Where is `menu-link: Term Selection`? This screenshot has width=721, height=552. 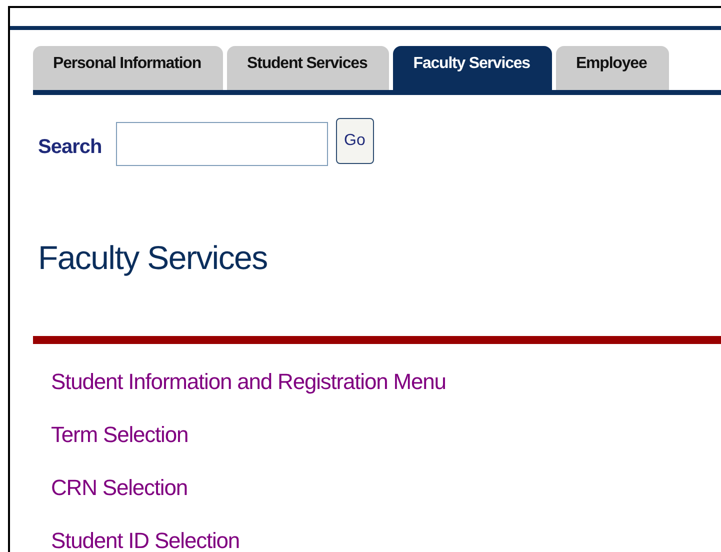
menu-link: Term Selection is located at coordinates (119, 435).